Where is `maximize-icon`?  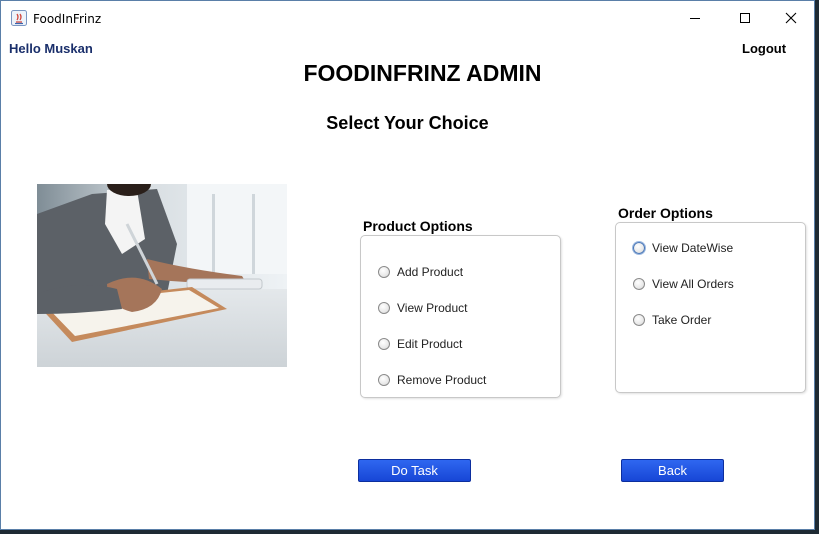 maximize-icon is located at coordinates (745, 18).